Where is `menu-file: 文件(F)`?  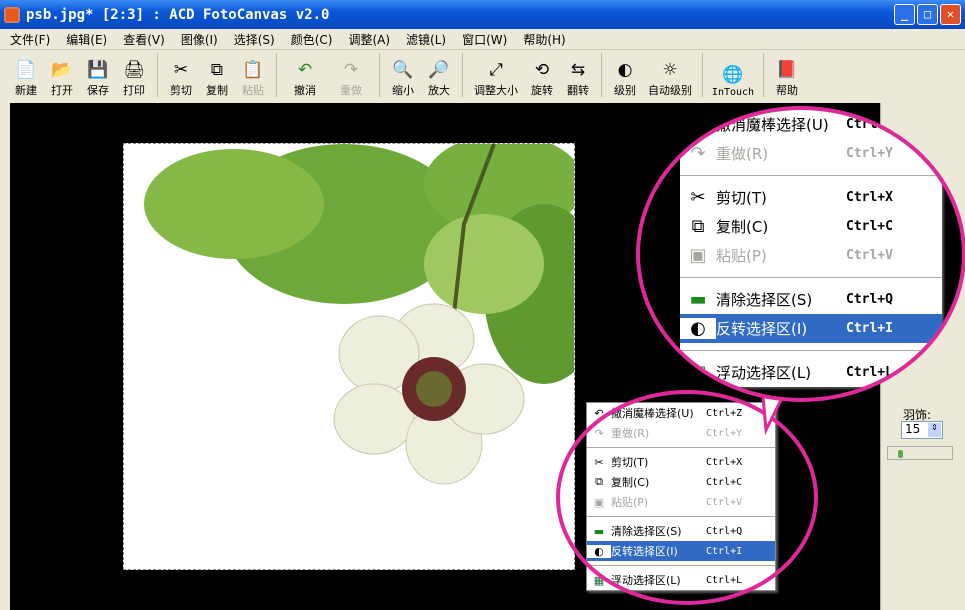
menu-file: 文件(F) is located at coordinates (30, 39).